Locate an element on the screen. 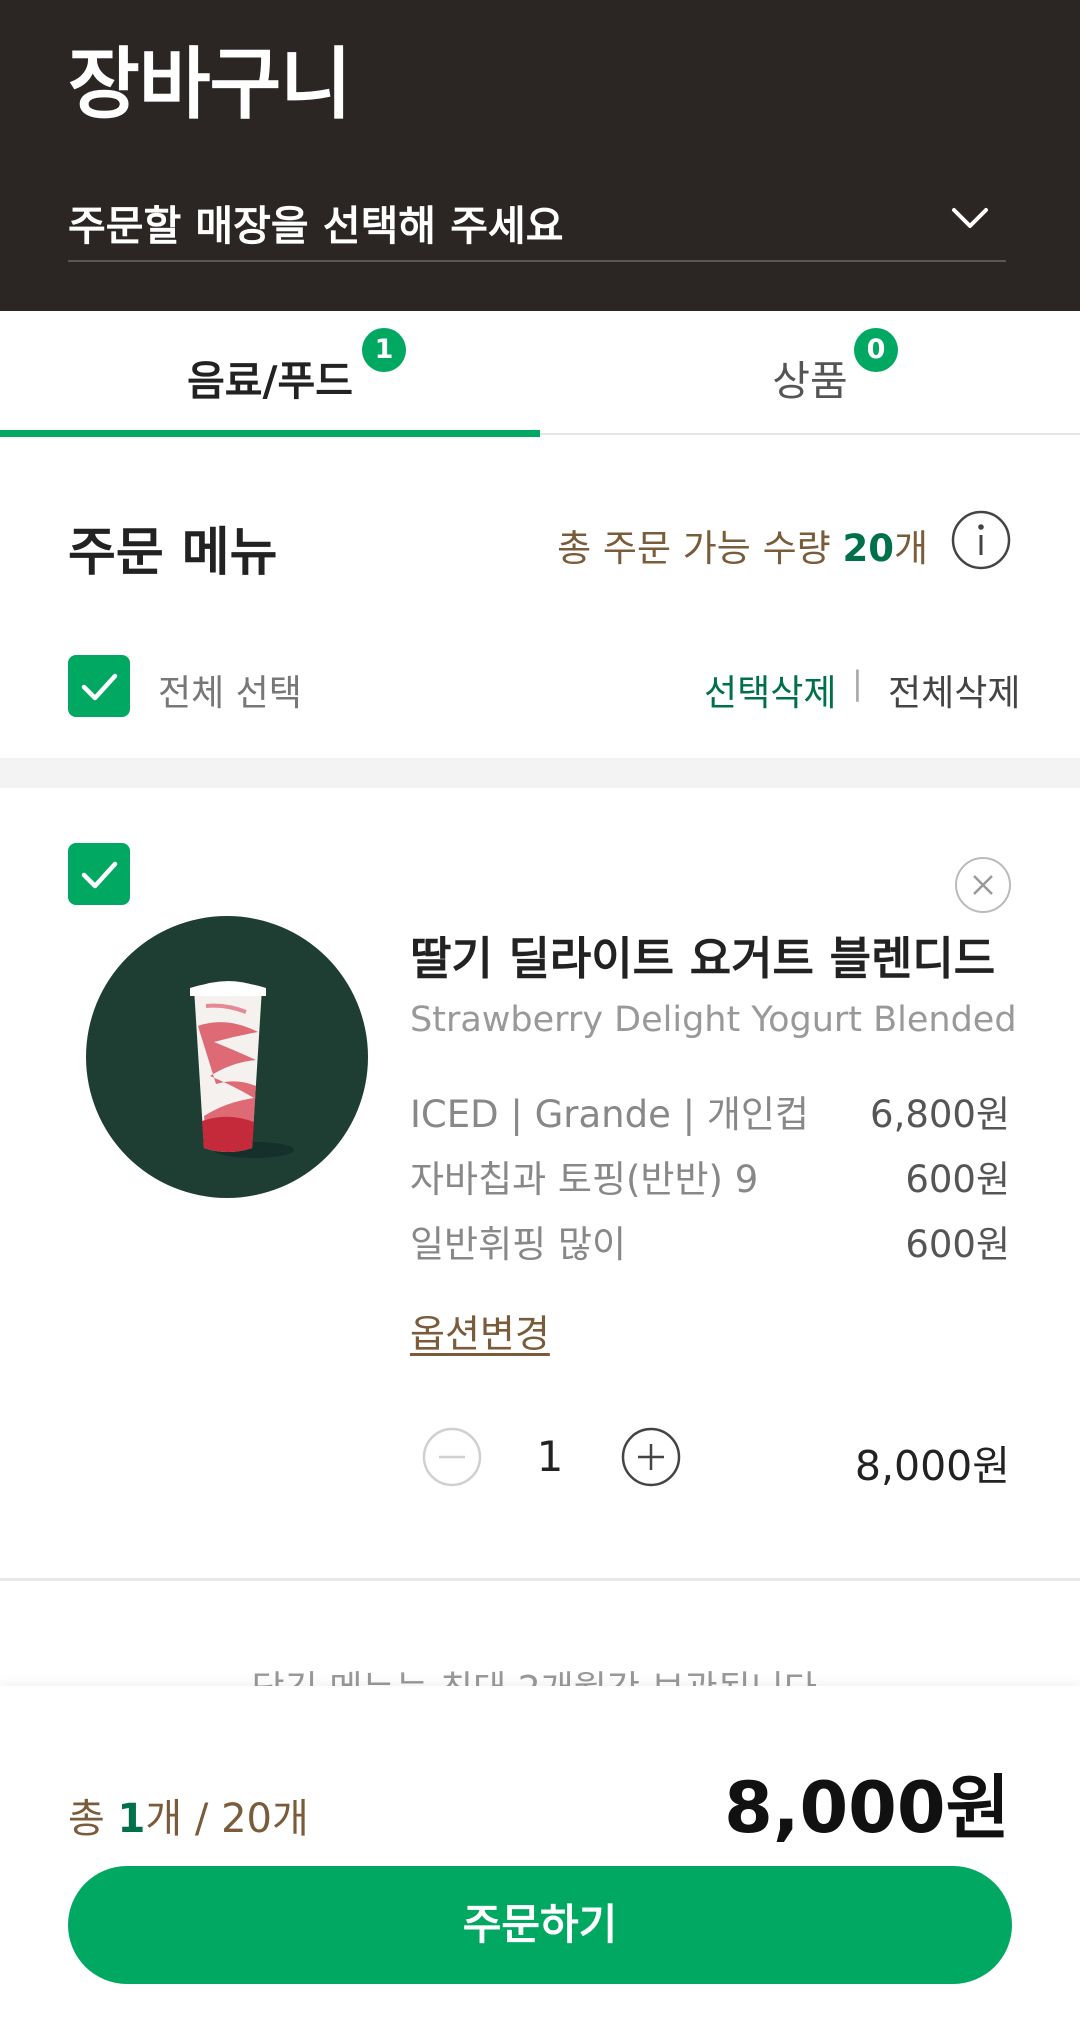 The height and width of the screenshot is (2039, 1080). increase-quantity-button is located at coordinates (651, 1457).